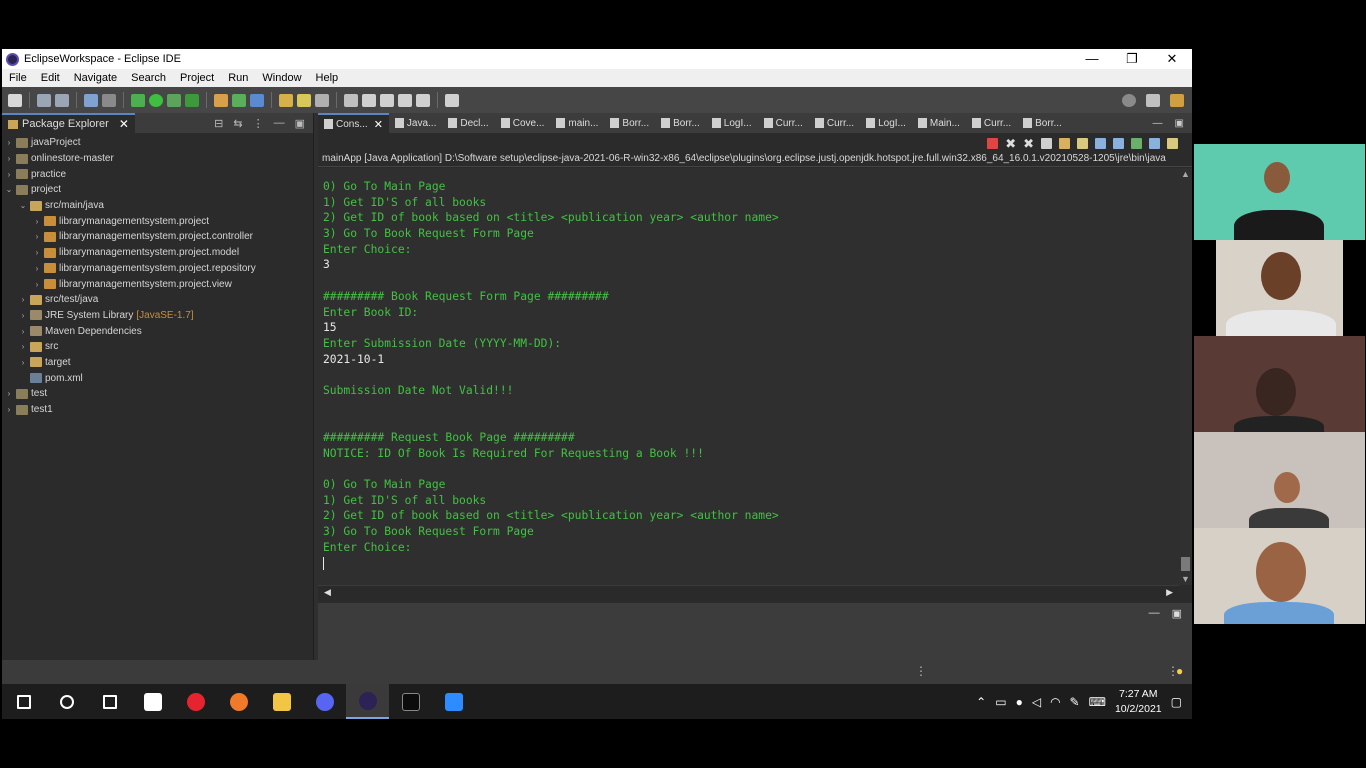 The height and width of the screenshot is (768, 1366). I want to click on minimize-button: —, so click(1092, 59).